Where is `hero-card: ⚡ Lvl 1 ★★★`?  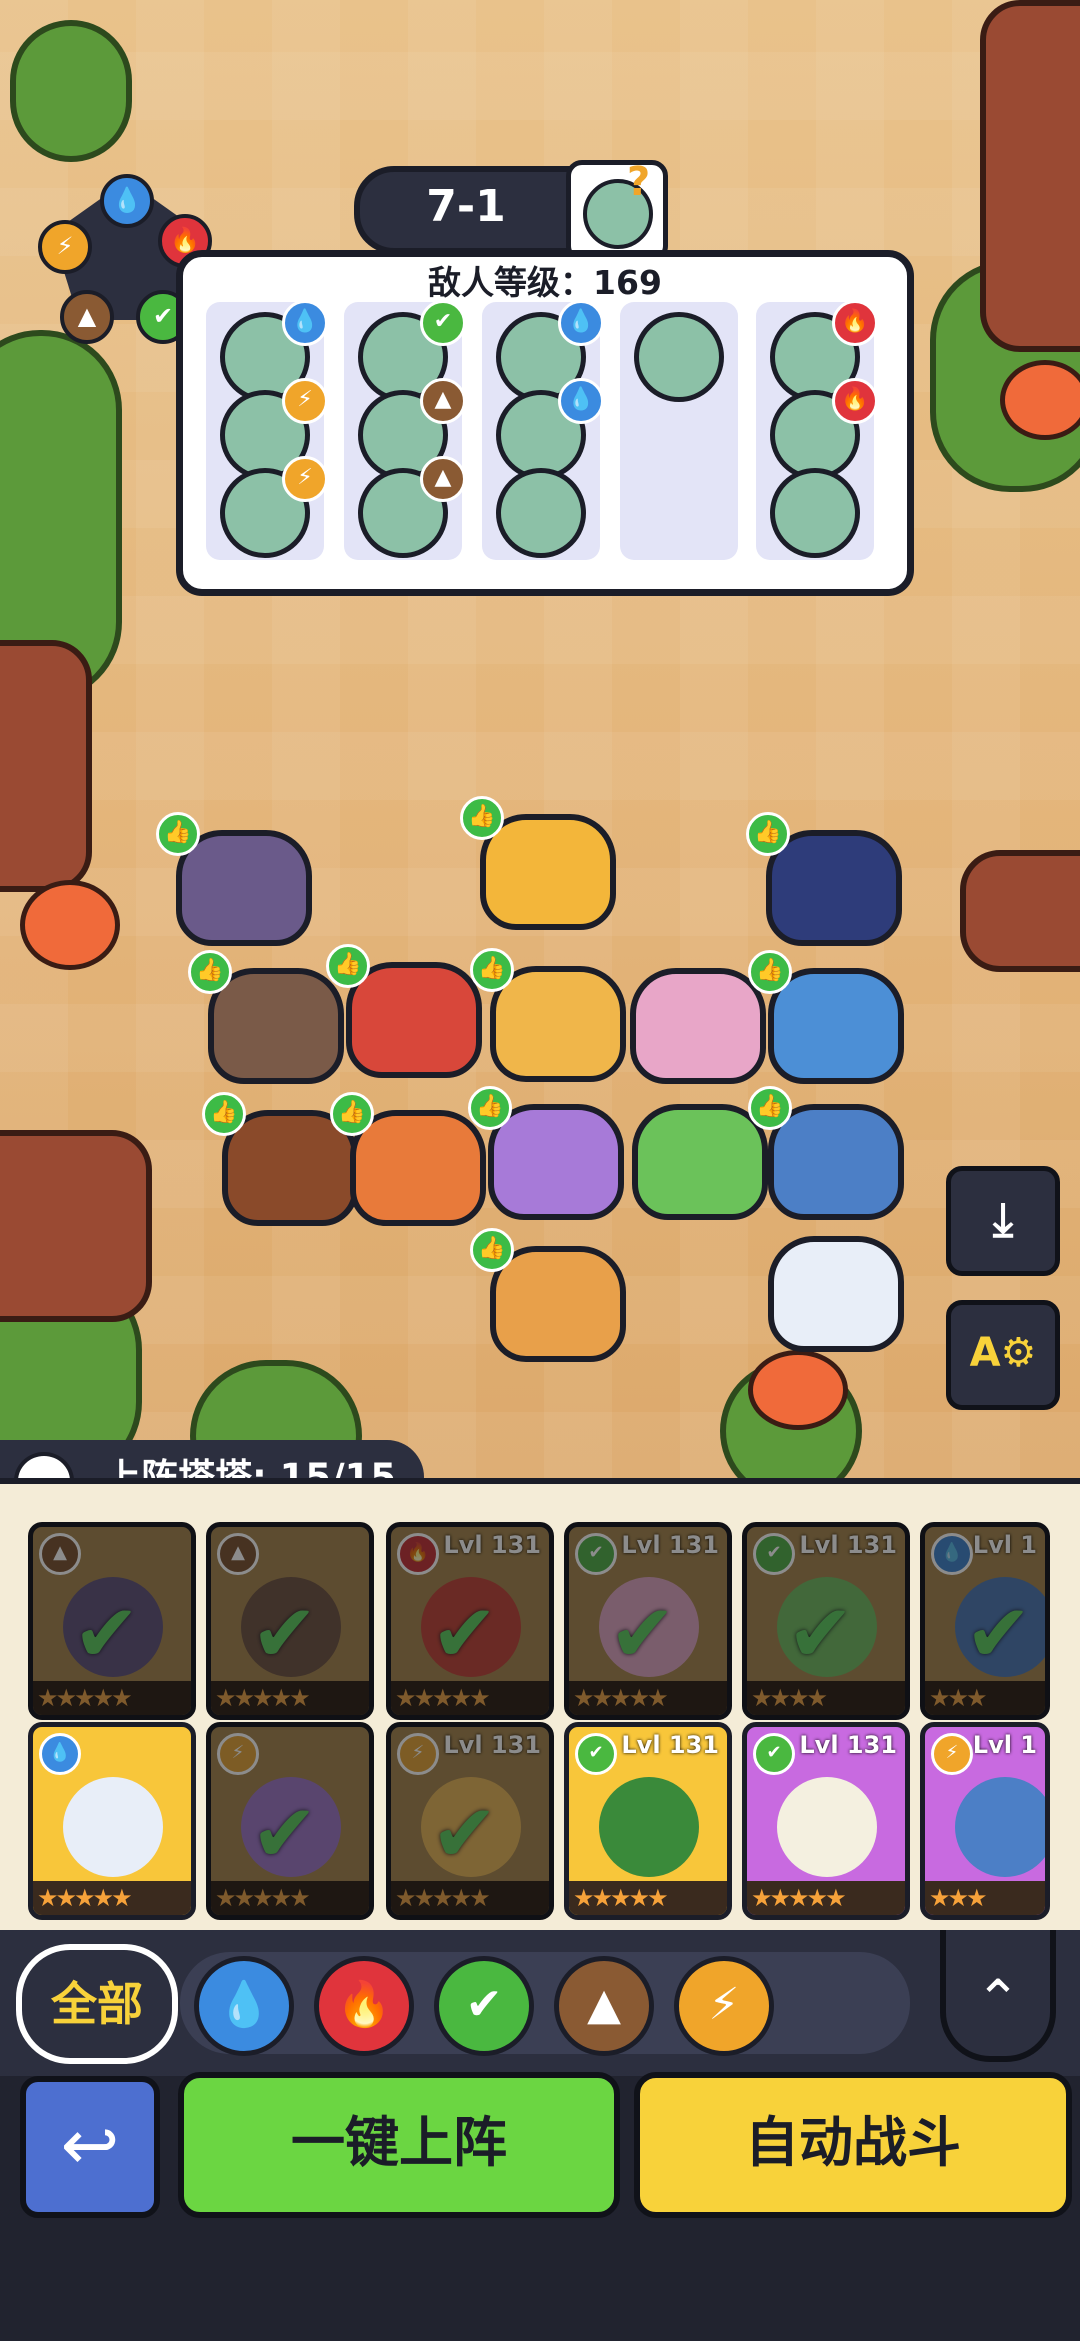 hero-card: ⚡ Lvl 1 ★★★ is located at coordinates (985, 1821).